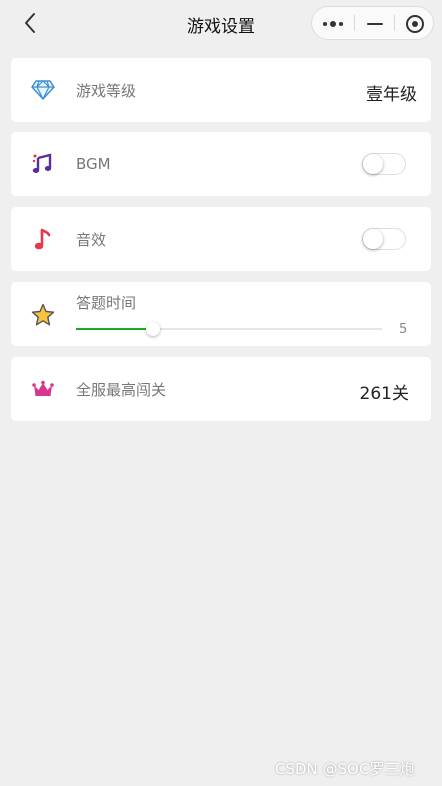 The image size is (442, 786). I want to click on target-circle-icon, so click(414, 24).